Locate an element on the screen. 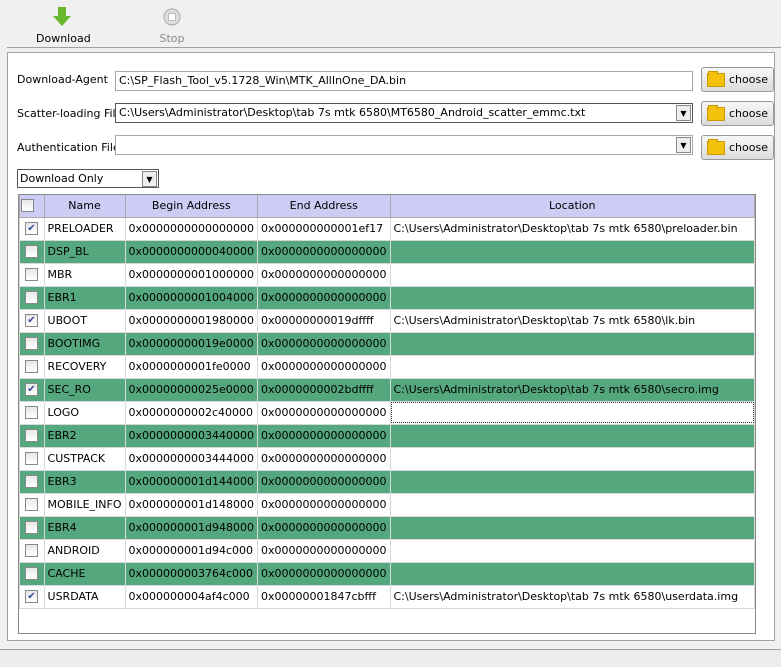 The height and width of the screenshot is (667, 781). toolbar-divider is located at coordinates (394, 47).